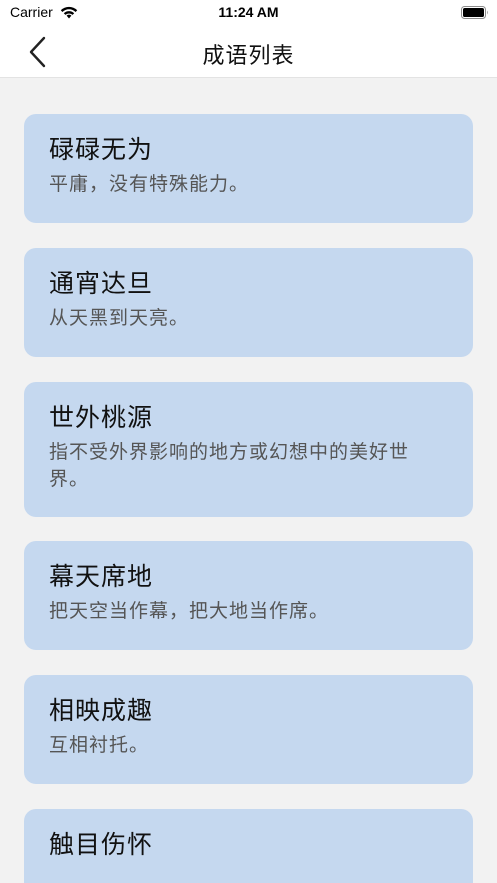 The width and height of the screenshot is (497, 883). I want to click on idiom-description: 指不受外界影响的地方或幻想中的美好世界。, so click(229, 465).